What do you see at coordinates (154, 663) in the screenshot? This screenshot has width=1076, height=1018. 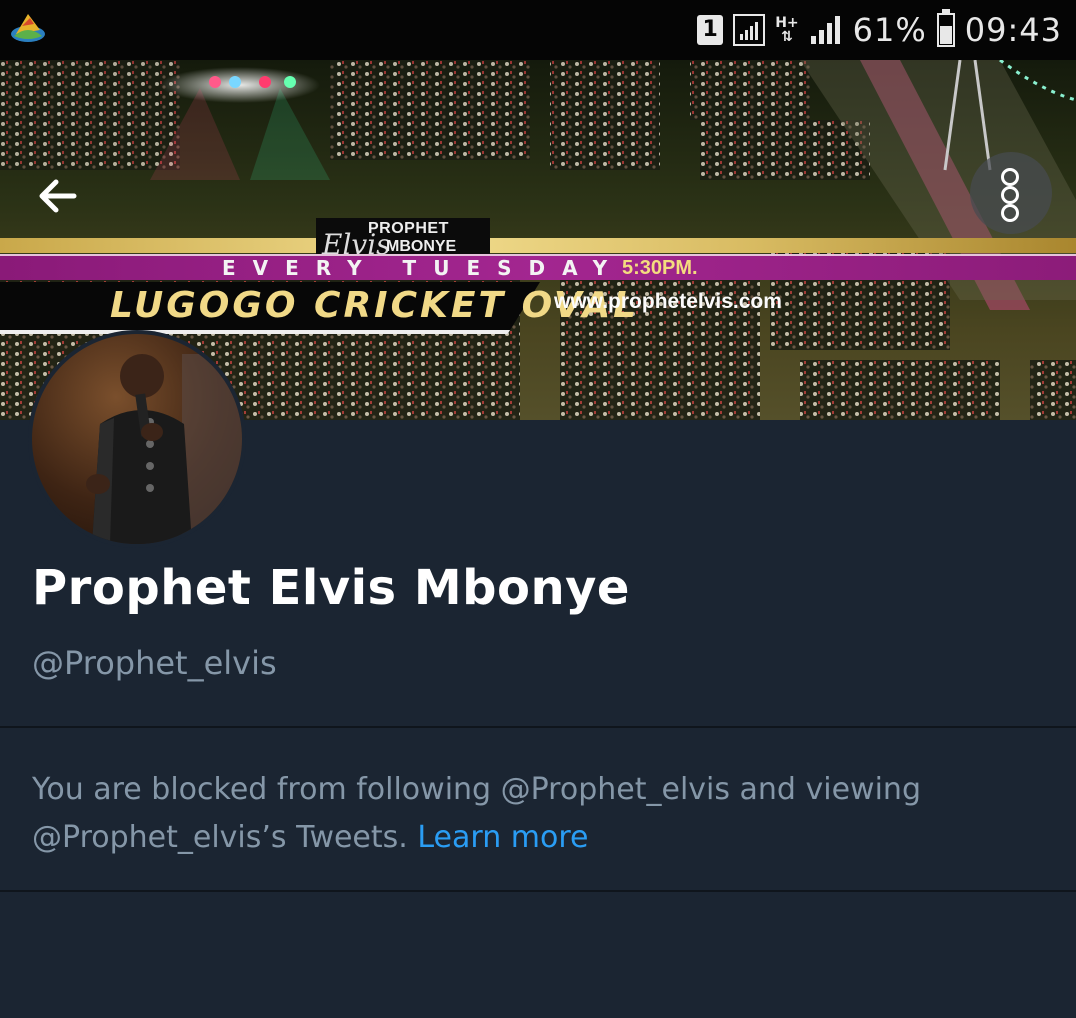 I see `profile-handle: @Prophet_elvis` at bounding box center [154, 663].